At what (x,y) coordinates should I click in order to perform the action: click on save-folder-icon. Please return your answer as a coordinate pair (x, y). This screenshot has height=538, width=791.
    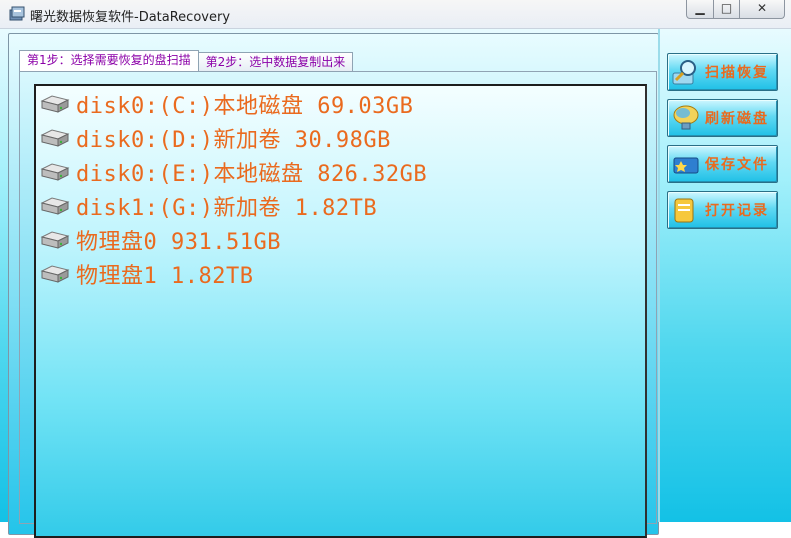
    Looking at the image, I should click on (686, 165).